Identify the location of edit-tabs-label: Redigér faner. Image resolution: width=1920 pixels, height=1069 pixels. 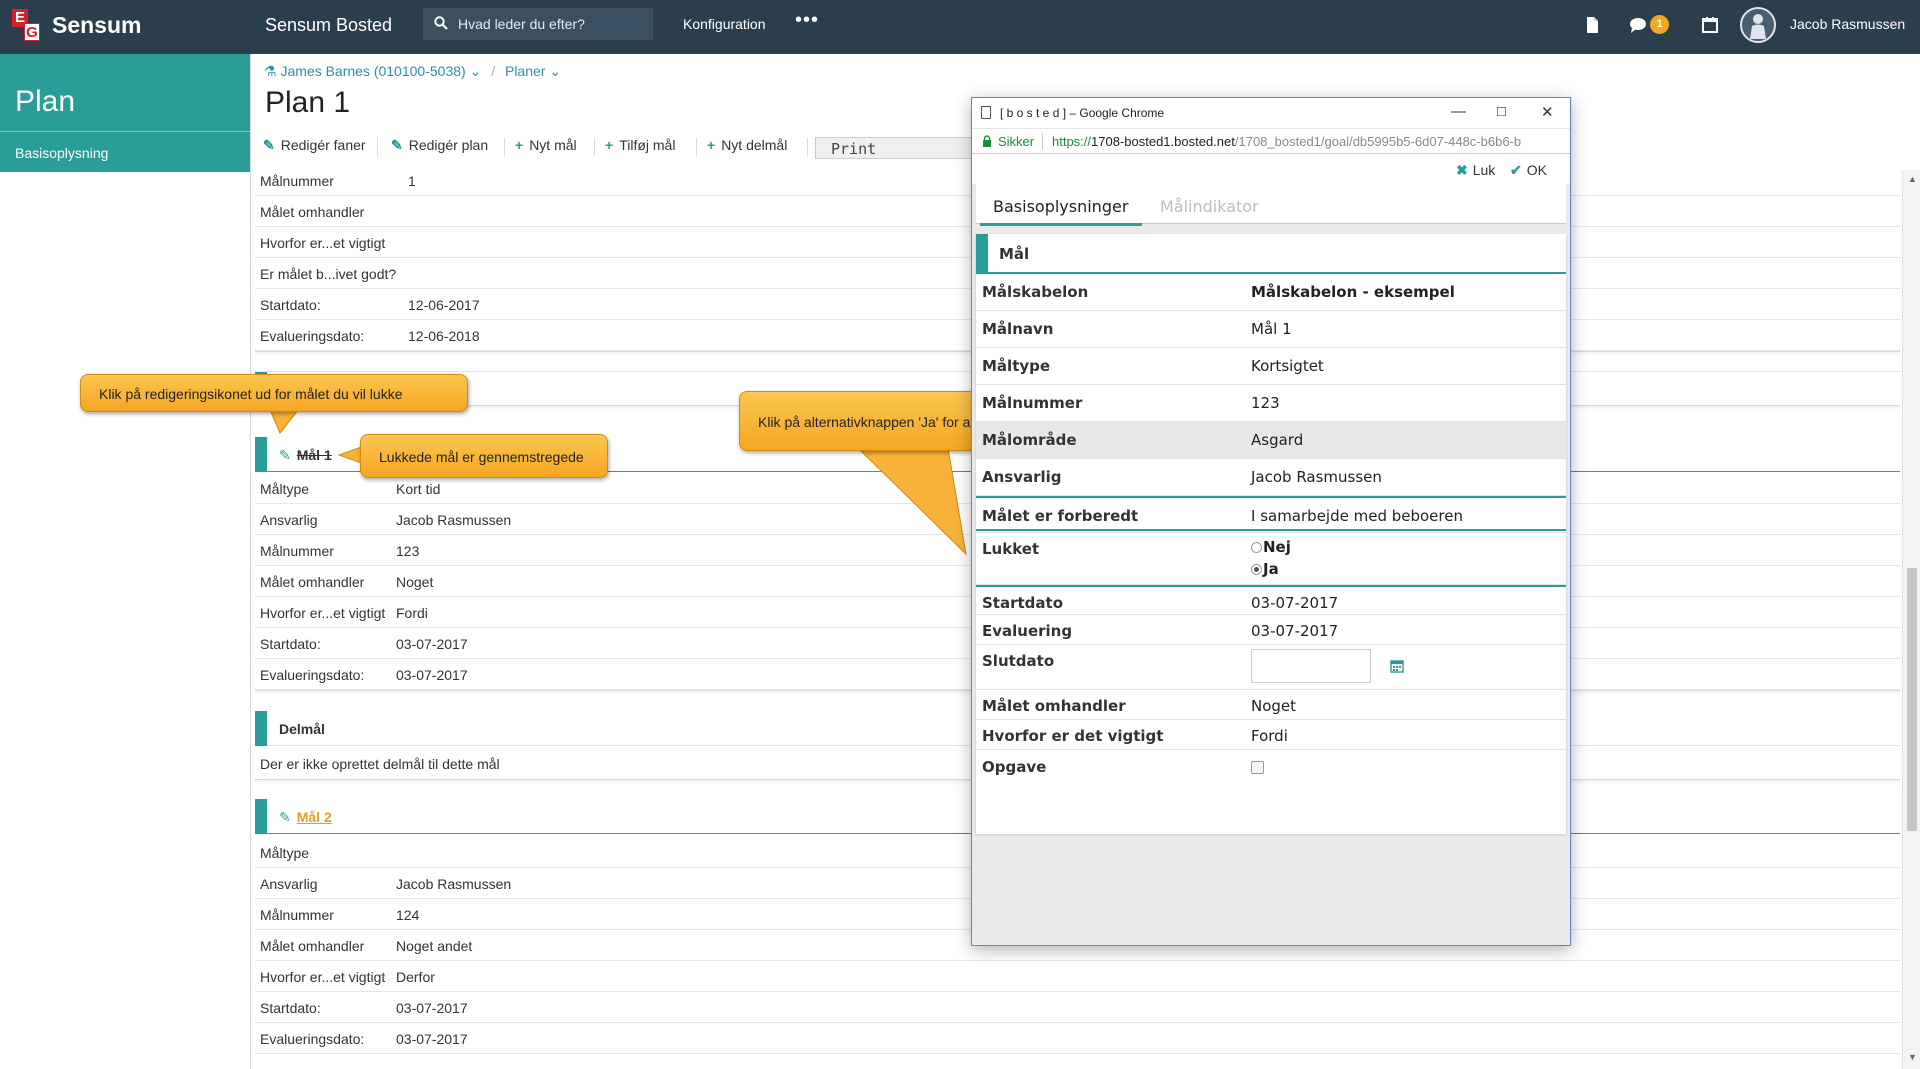
(323, 145).